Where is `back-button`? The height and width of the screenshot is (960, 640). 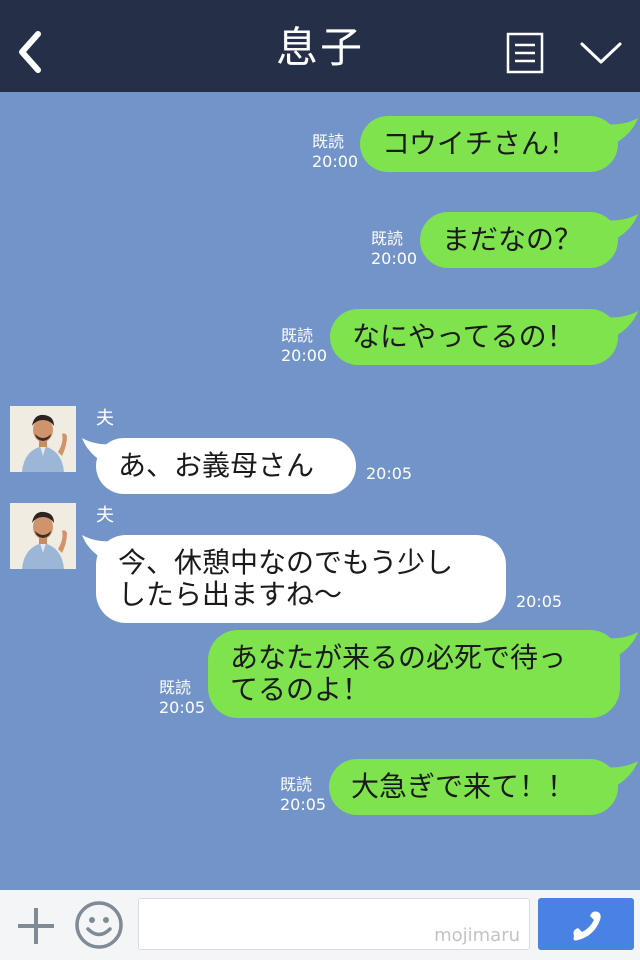 back-button is located at coordinates (30, 52).